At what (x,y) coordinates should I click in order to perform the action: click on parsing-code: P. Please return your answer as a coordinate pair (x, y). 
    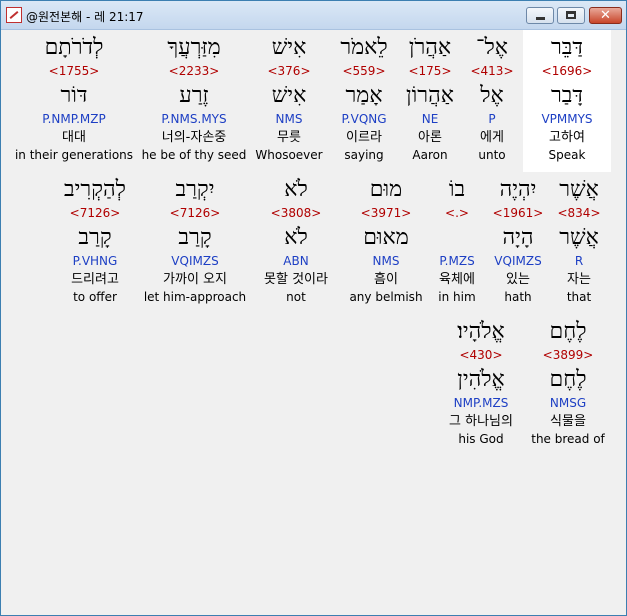
    Looking at the image, I should click on (492, 119).